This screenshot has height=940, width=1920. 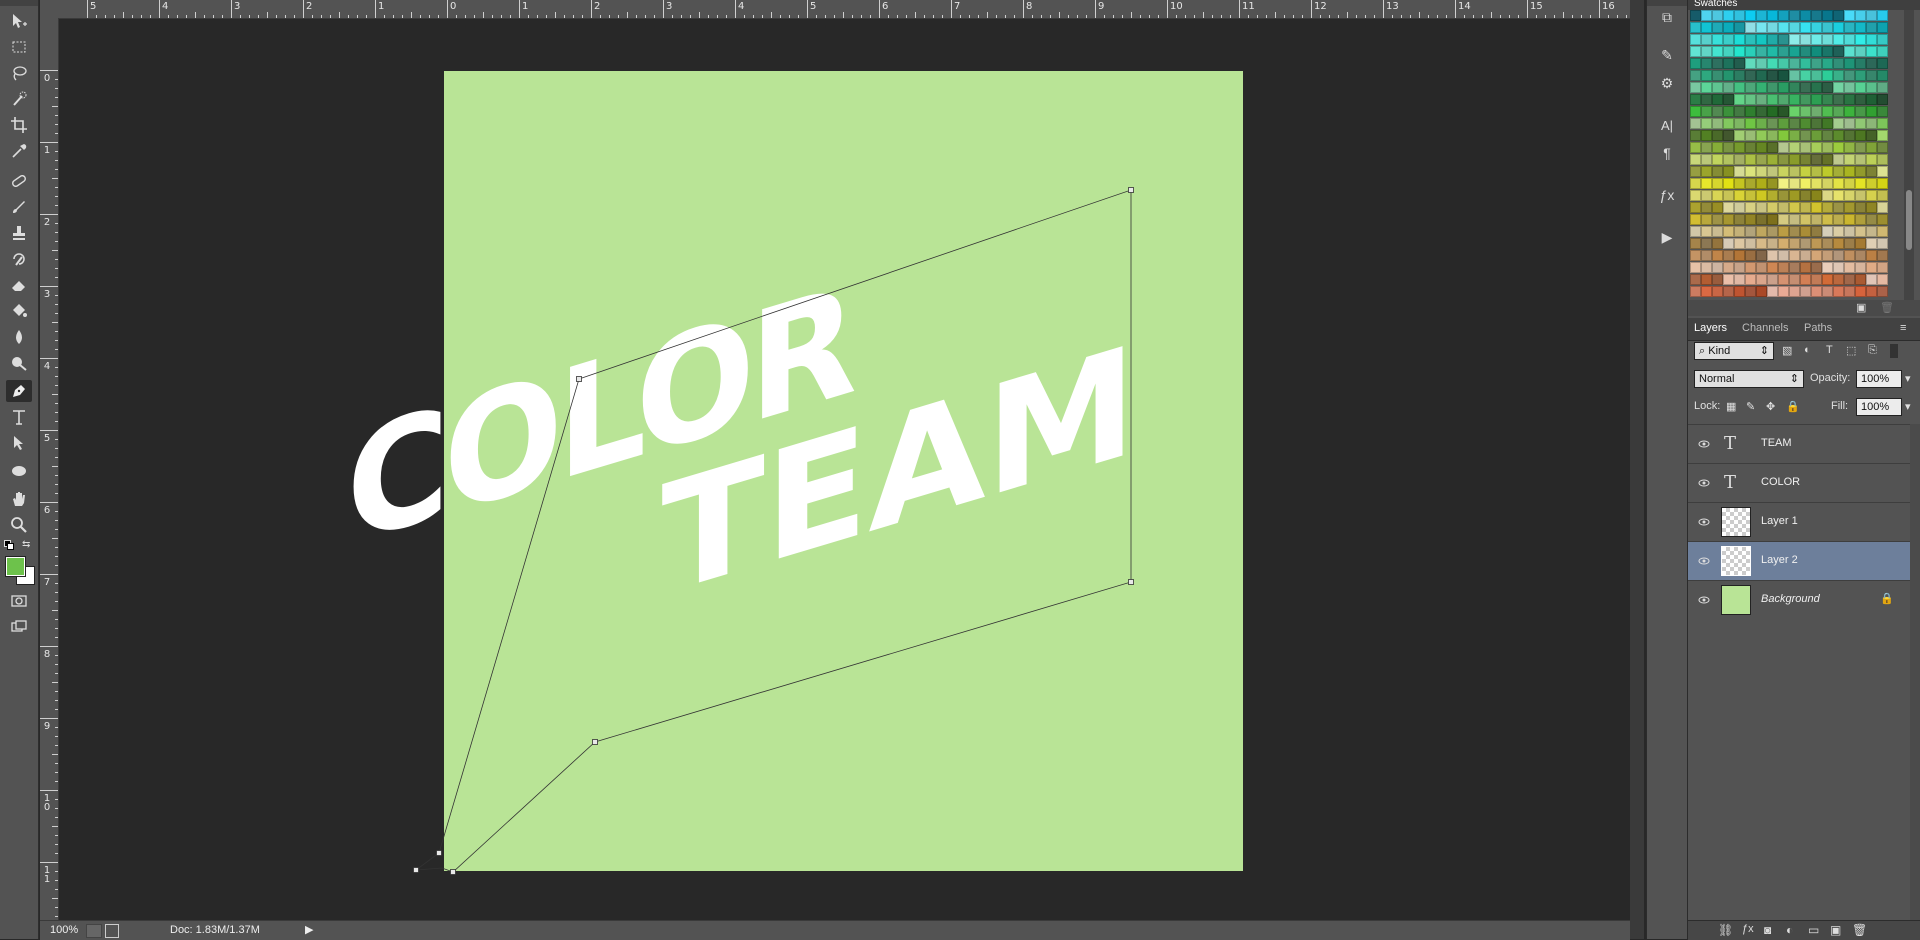 I want to click on new-layer-icon: ▣, so click(x=1835, y=930).